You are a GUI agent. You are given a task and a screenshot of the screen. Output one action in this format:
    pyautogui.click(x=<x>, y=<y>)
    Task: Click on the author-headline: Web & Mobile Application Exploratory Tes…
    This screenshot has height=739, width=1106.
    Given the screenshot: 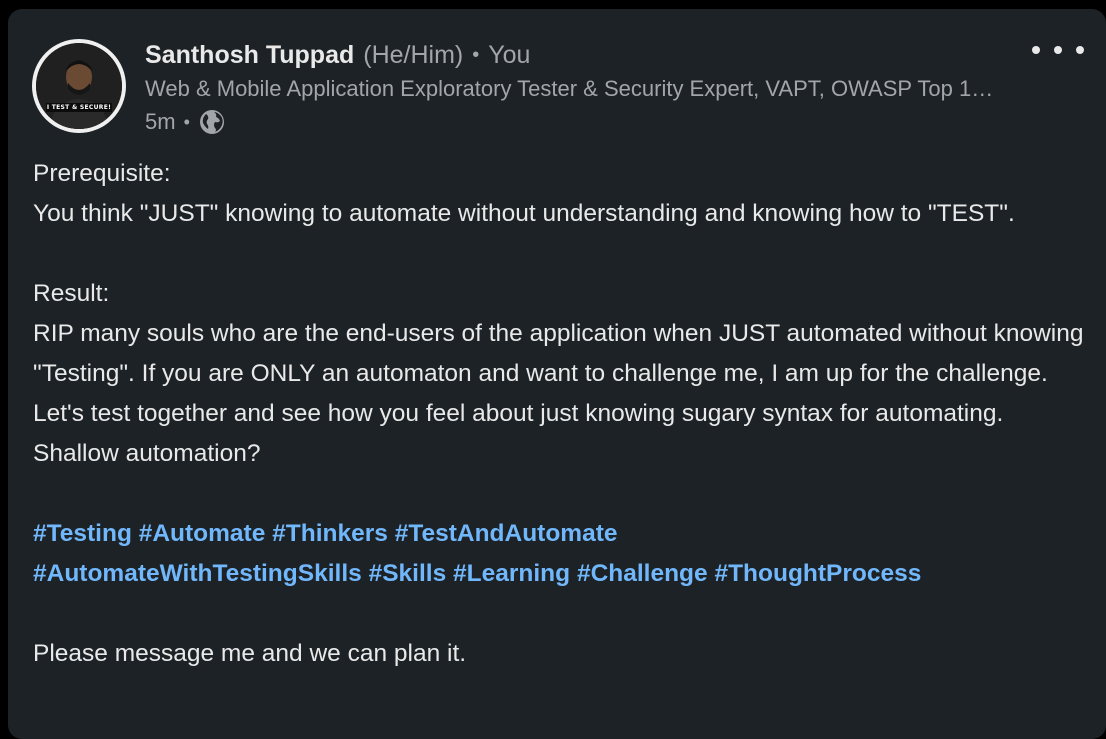 What is the action you would take?
    pyautogui.click(x=575, y=88)
    